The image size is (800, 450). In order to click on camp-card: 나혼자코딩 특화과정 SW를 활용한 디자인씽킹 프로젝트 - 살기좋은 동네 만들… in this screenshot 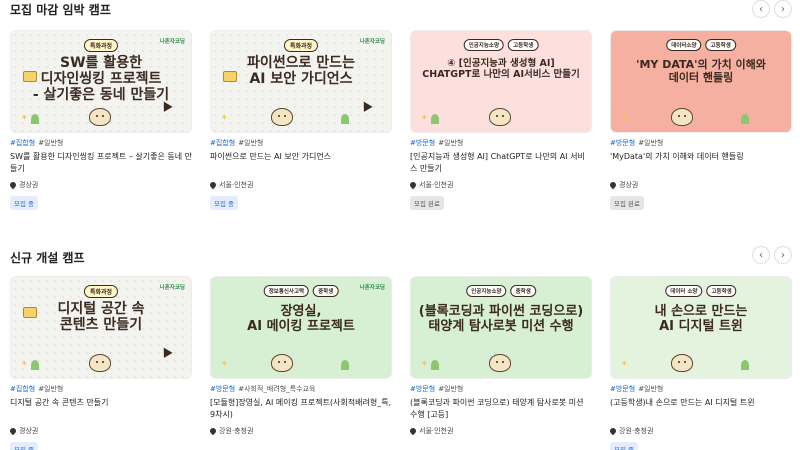, I will do `click(100, 120)`.